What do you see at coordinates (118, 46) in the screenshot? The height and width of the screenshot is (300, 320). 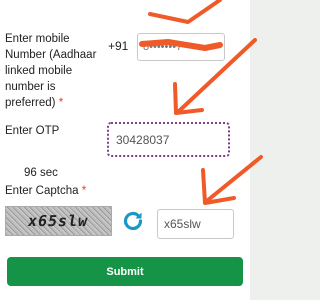 I see `country-code-prefix: +91` at bounding box center [118, 46].